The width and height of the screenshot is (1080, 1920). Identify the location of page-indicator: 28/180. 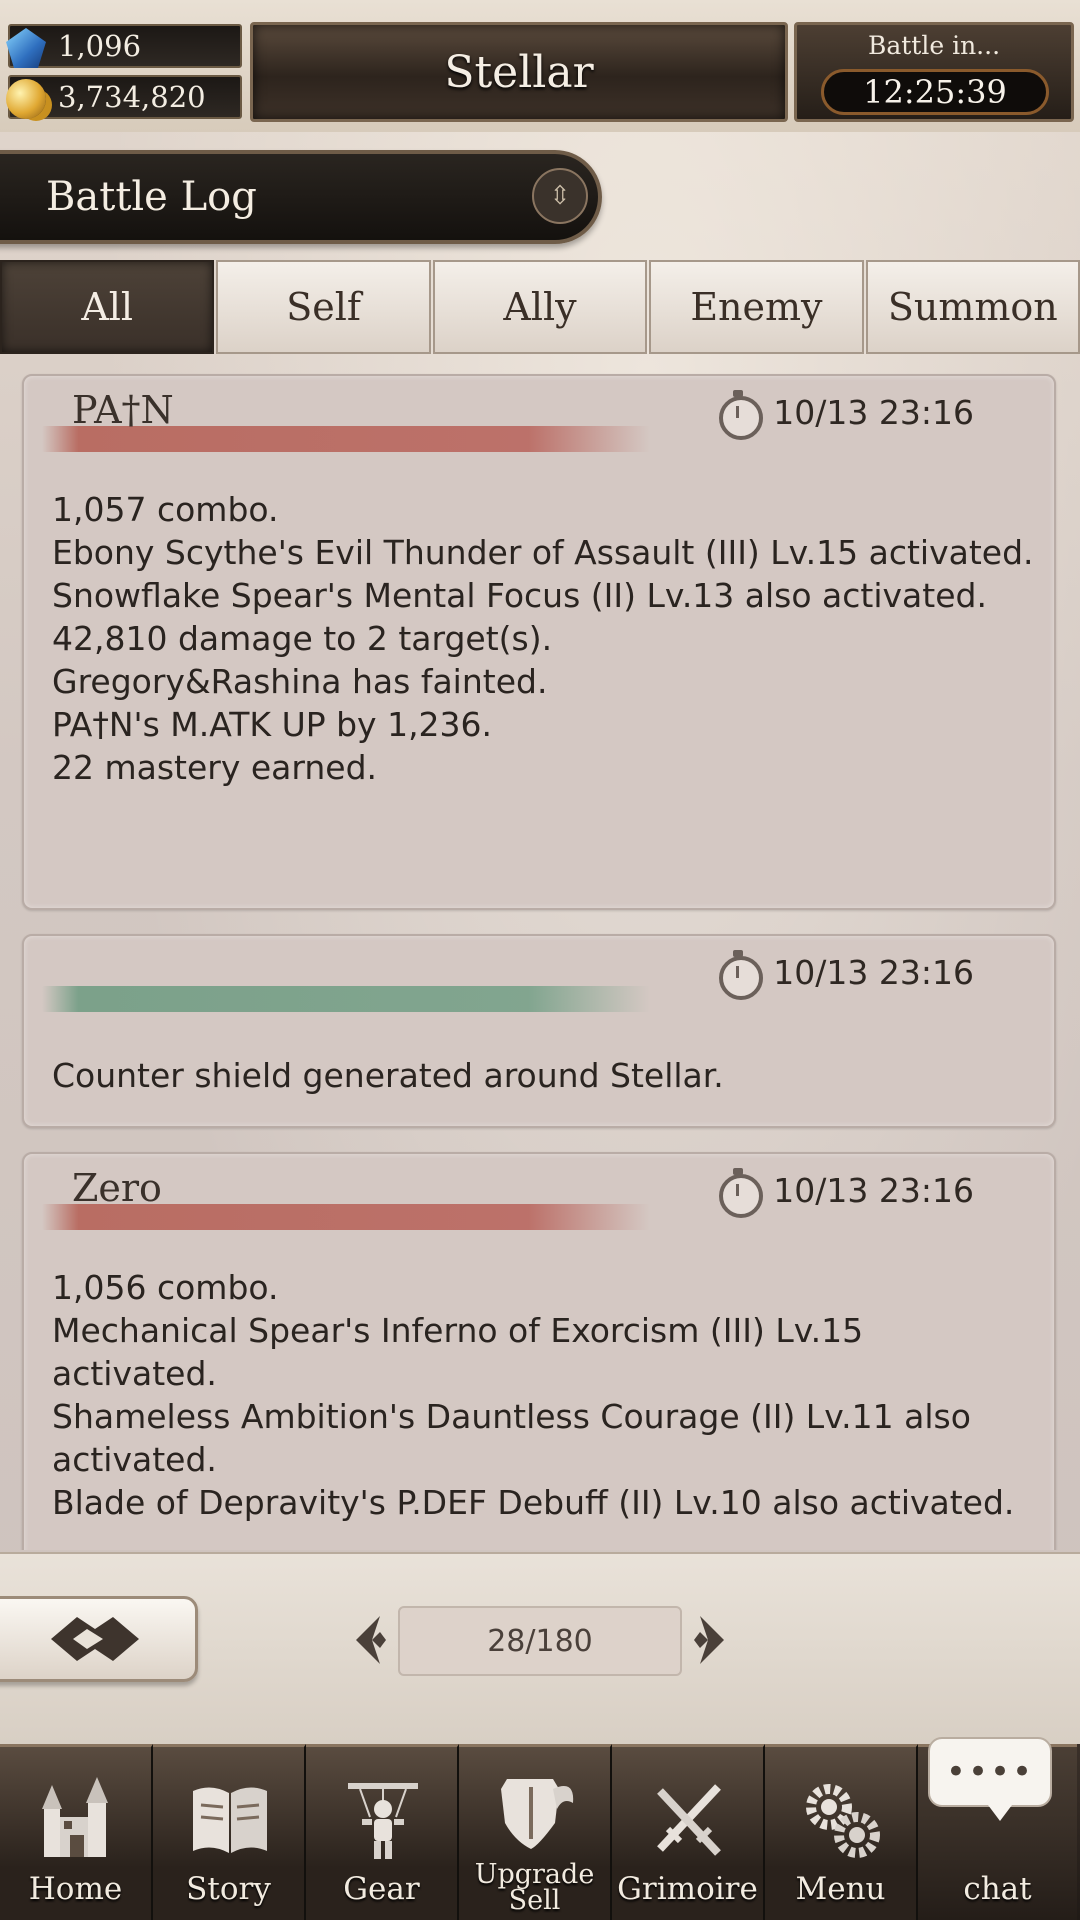
(540, 1641).